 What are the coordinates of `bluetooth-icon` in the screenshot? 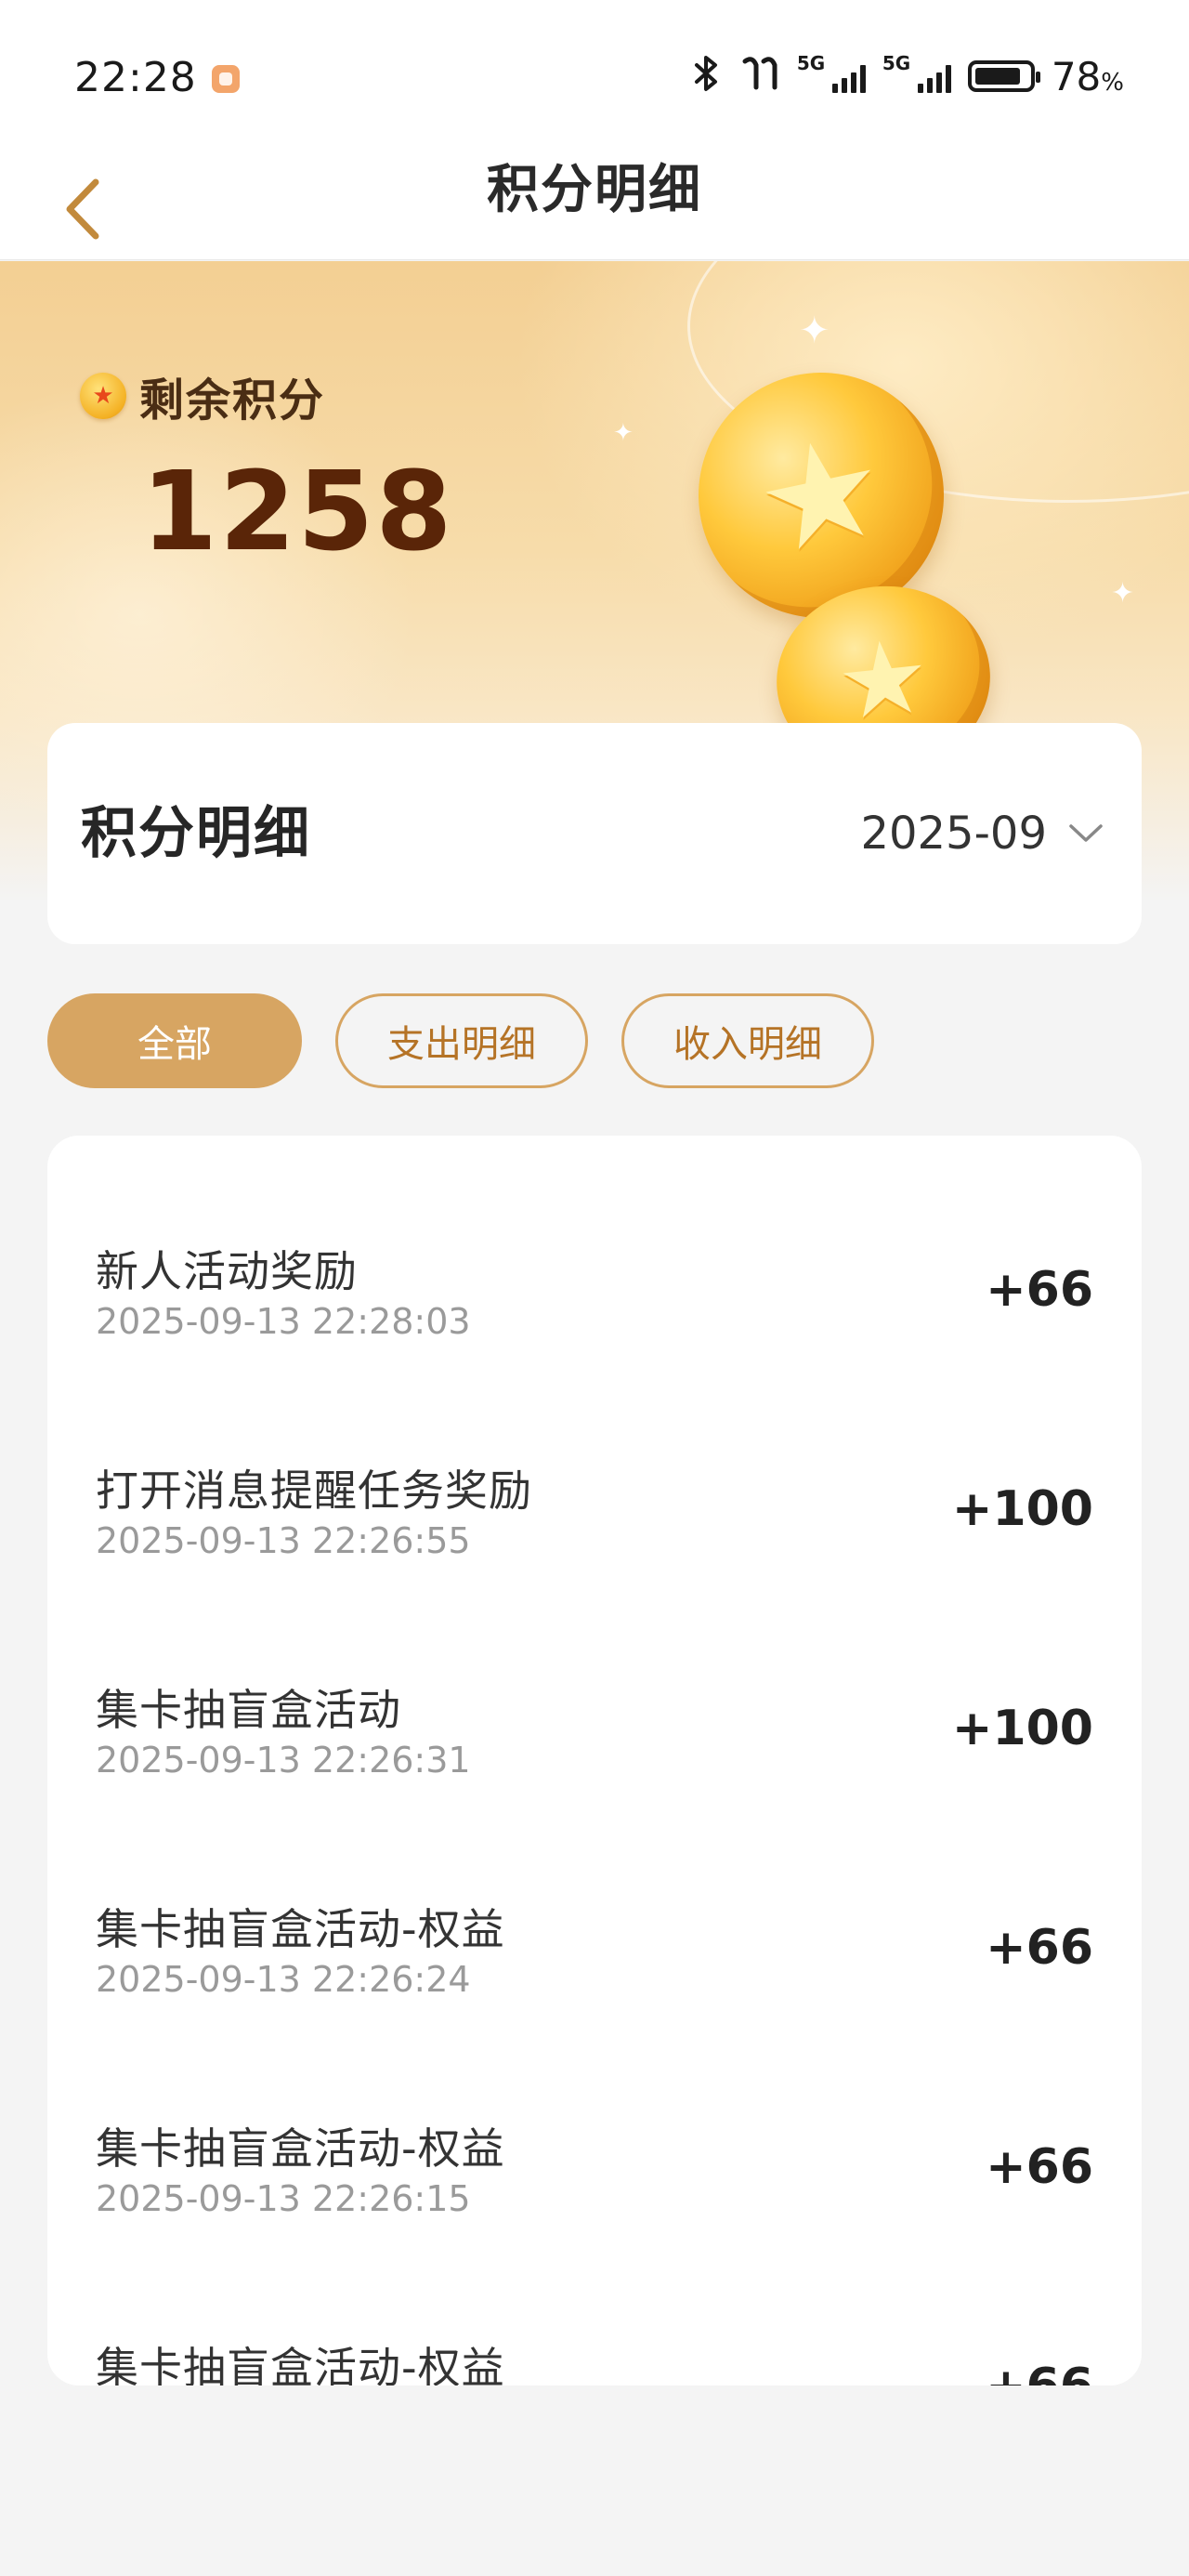 It's located at (707, 76).